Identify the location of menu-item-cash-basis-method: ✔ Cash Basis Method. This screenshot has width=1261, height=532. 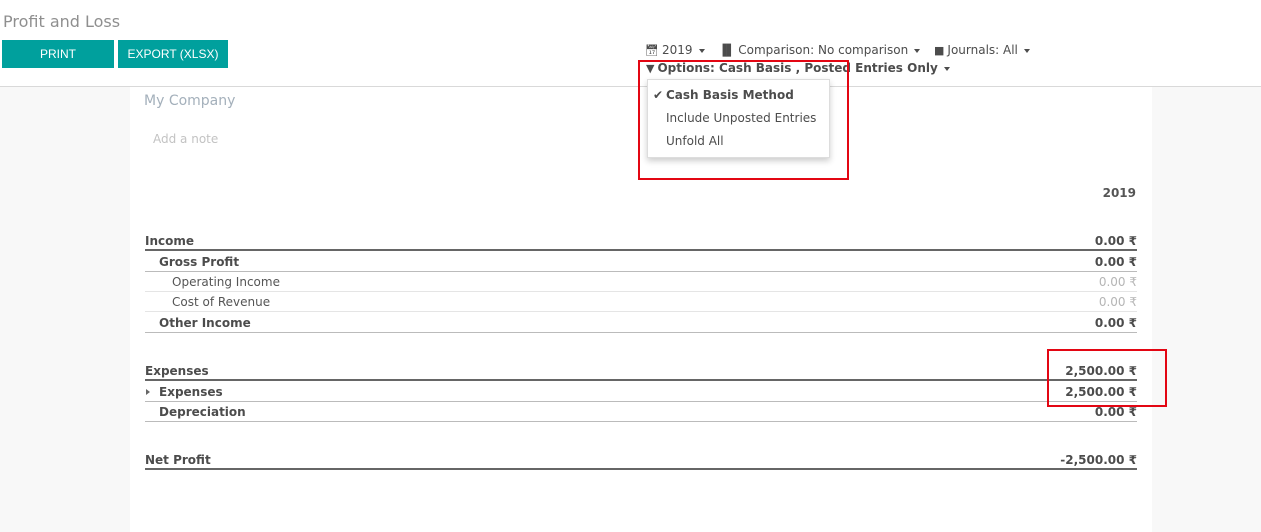
(723, 95).